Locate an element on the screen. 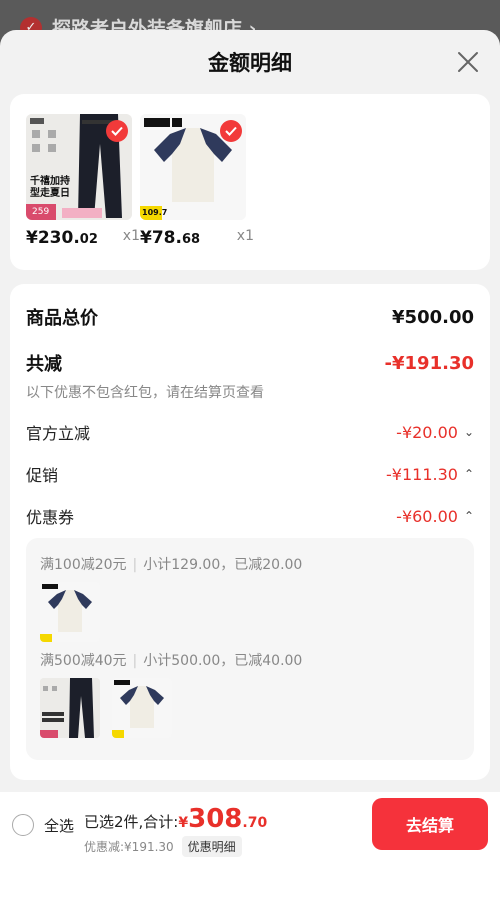 The height and width of the screenshot is (898, 500). discount-summary: 优惠减:¥191.30 is located at coordinates (129, 847).